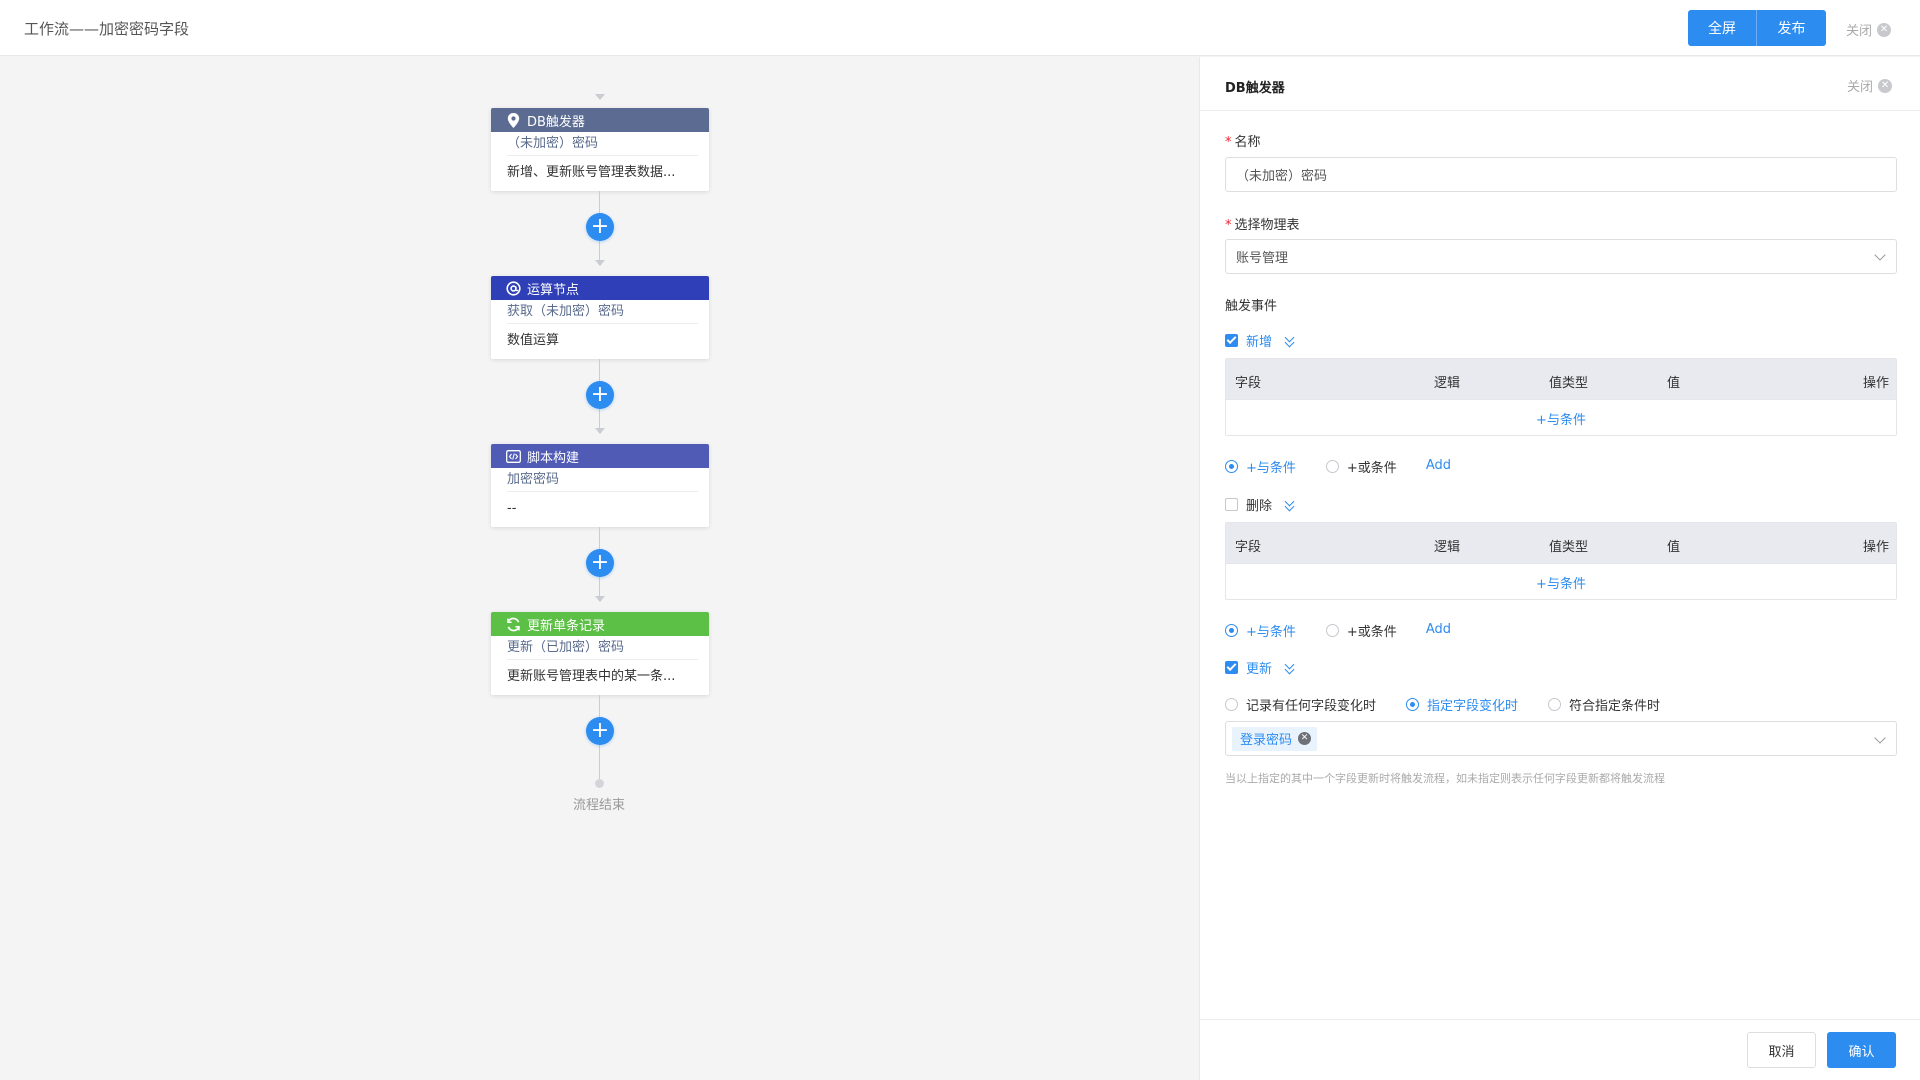 The height and width of the screenshot is (1080, 1920). What do you see at coordinates (1266, 740) in the screenshot?
I see `field-tag-label: 登录密码` at bounding box center [1266, 740].